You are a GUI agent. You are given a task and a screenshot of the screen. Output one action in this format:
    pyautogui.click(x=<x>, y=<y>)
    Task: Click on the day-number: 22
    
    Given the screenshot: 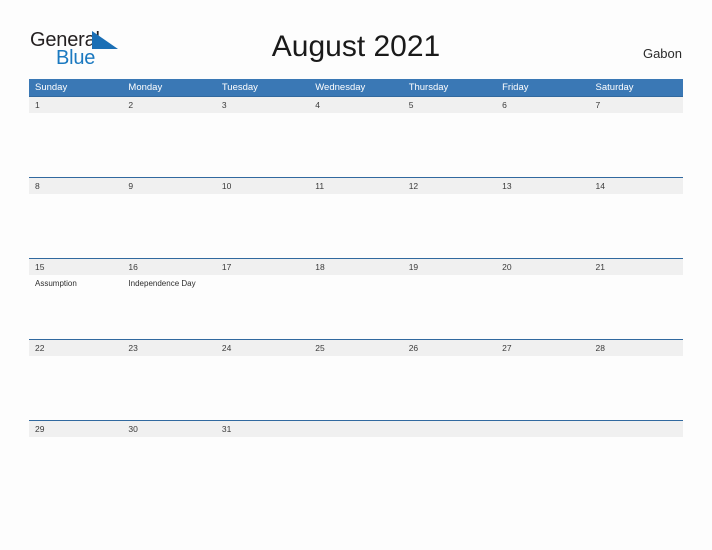 What is the action you would take?
    pyautogui.click(x=75, y=348)
    